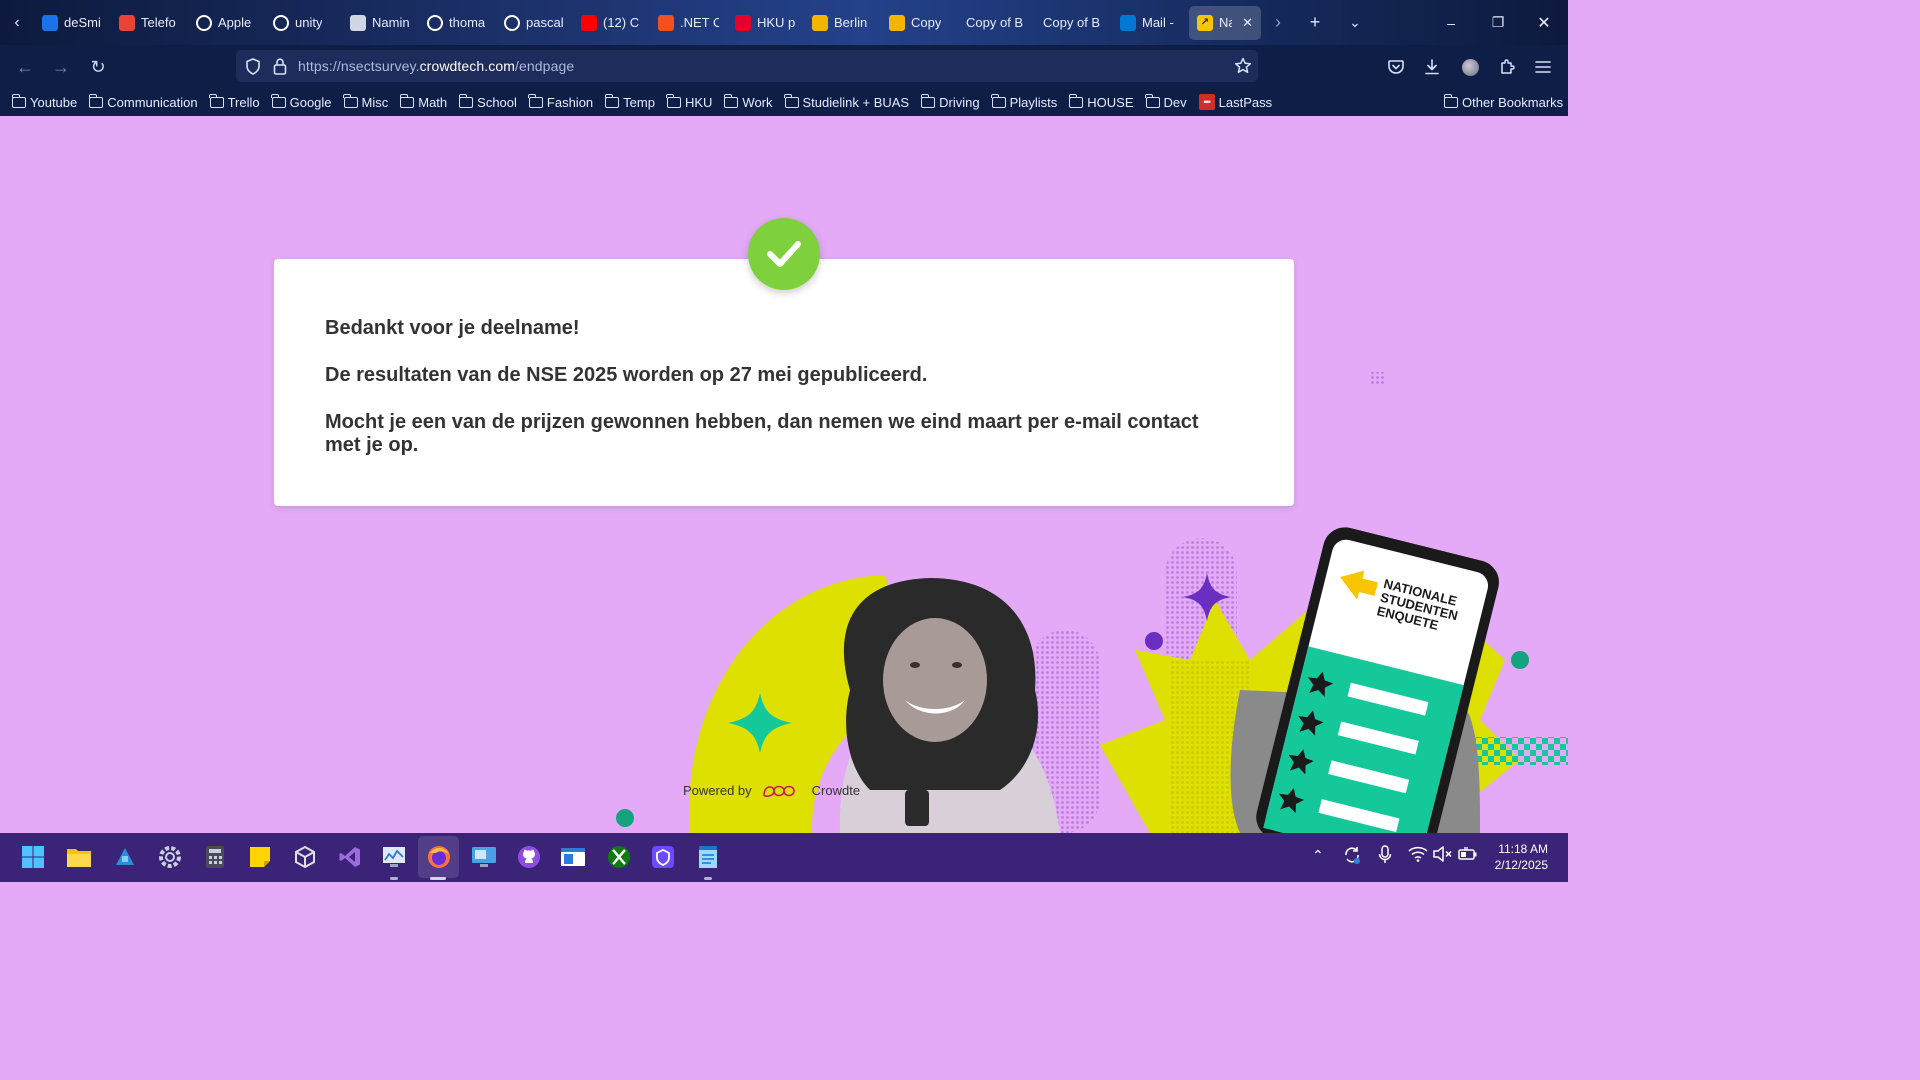 The image size is (1920, 1080). What do you see at coordinates (1235, 102) in the screenshot?
I see `bookmark-lastpass: ••• LastPass` at bounding box center [1235, 102].